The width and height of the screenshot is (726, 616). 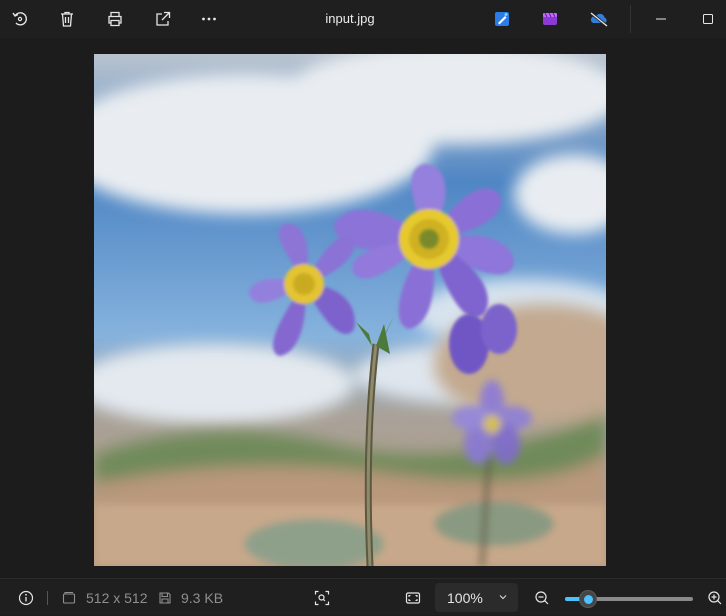 I want to click on zoom-out-icon, so click(x=542, y=598).